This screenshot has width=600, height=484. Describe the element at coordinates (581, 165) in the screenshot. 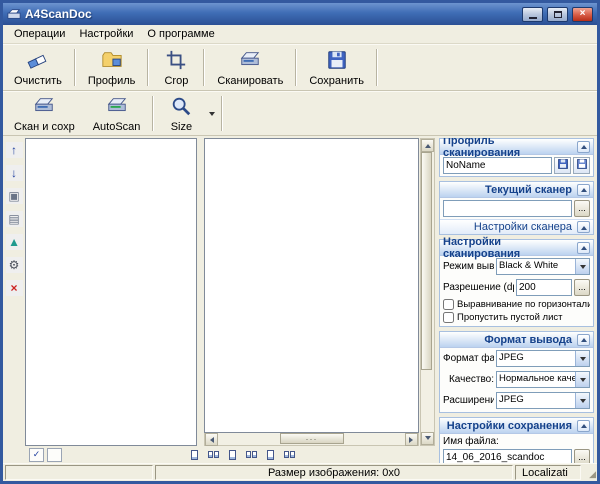

I see `profile-save-button` at that location.